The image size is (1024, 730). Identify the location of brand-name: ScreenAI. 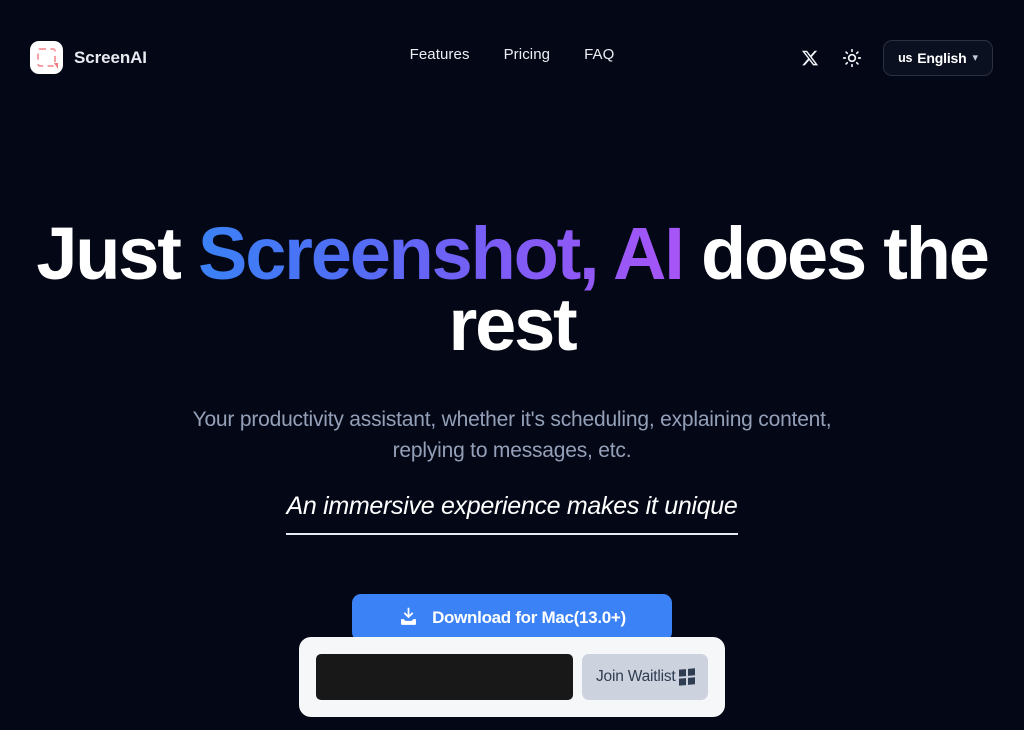
(110, 57).